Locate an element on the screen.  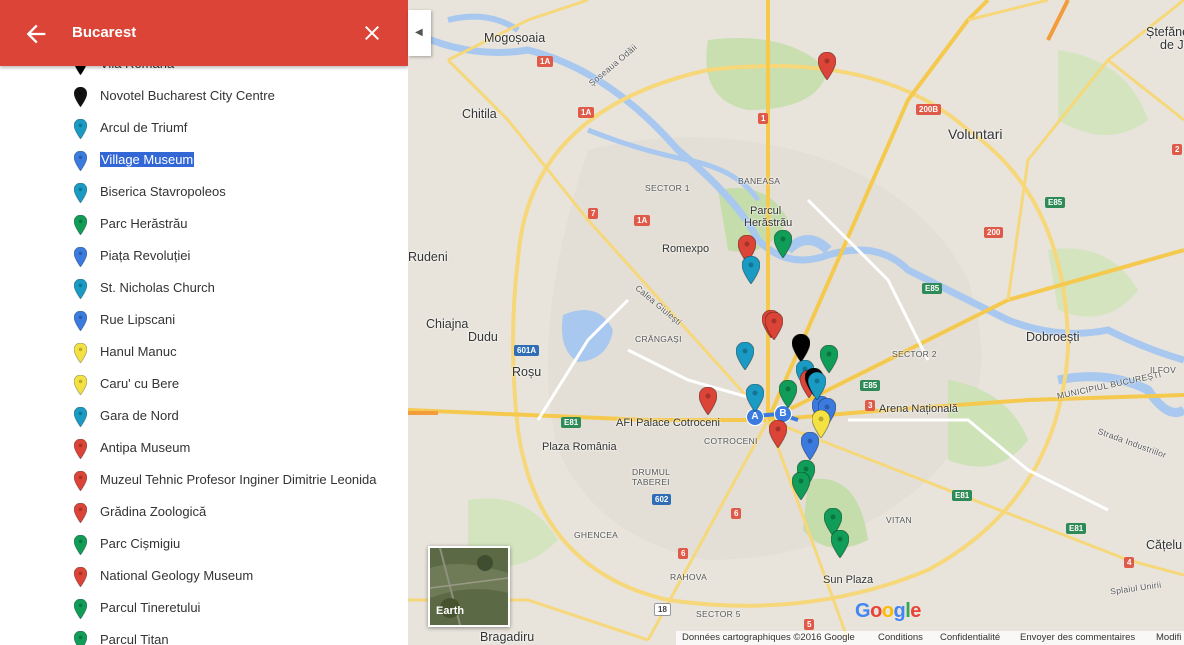
place-name: Gara de Nord is located at coordinates (139, 415).